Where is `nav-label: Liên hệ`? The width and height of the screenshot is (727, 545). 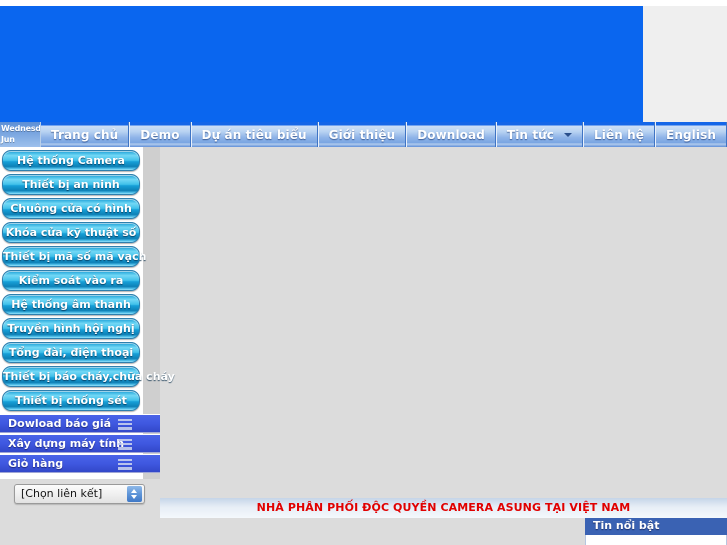
nav-label: Liên hệ is located at coordinates (619, 134).